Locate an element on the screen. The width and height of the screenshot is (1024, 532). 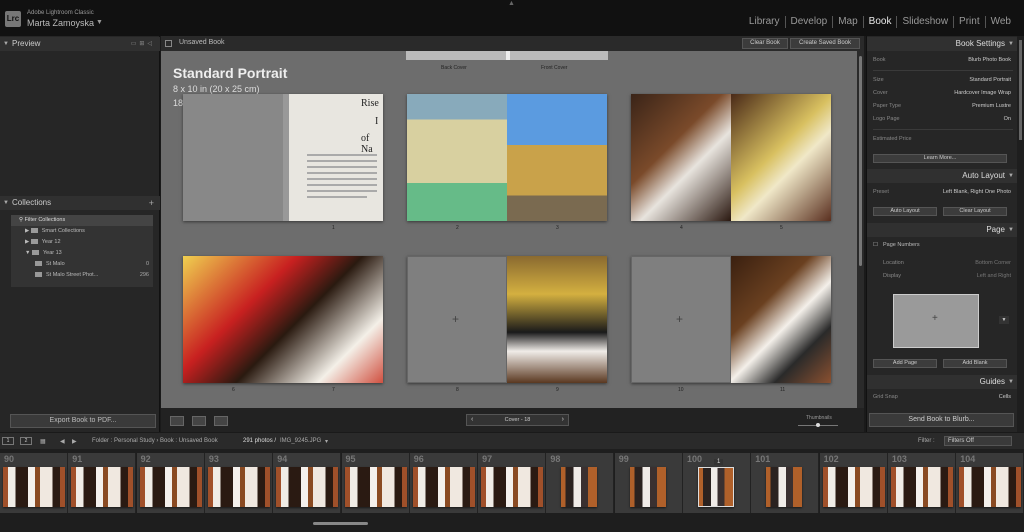
preview-options-icon: ▭⊞◁ is located at coordinates (143, 44).